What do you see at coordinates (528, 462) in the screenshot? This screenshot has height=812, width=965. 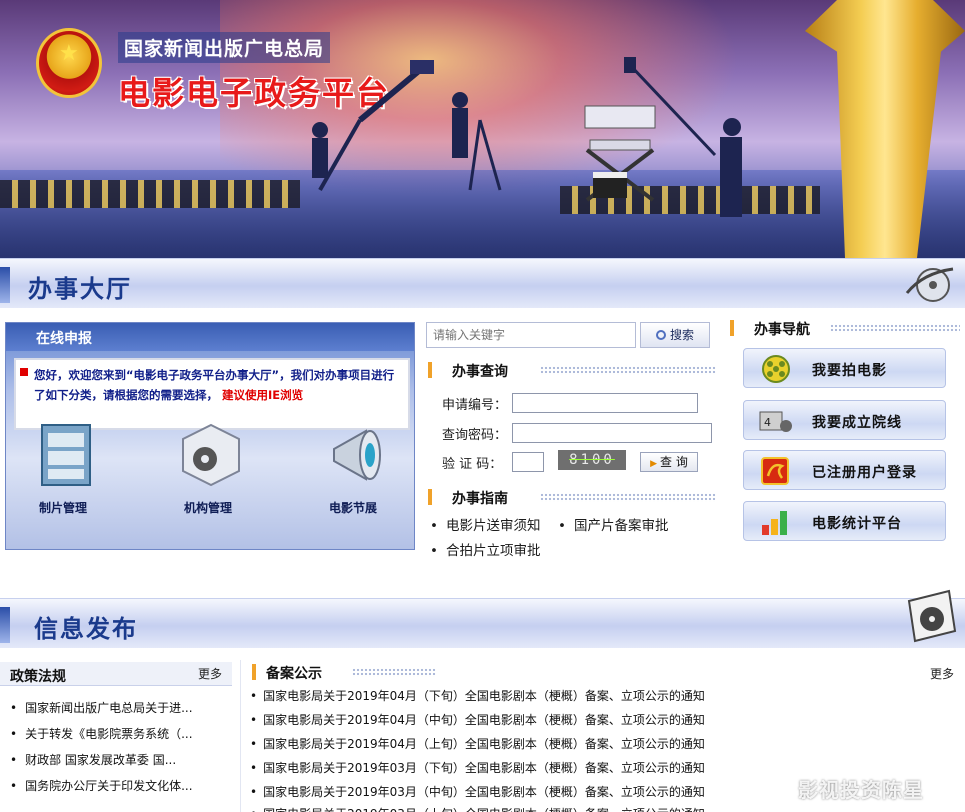 I see `captcha-input` at bounding box center [528, 462].